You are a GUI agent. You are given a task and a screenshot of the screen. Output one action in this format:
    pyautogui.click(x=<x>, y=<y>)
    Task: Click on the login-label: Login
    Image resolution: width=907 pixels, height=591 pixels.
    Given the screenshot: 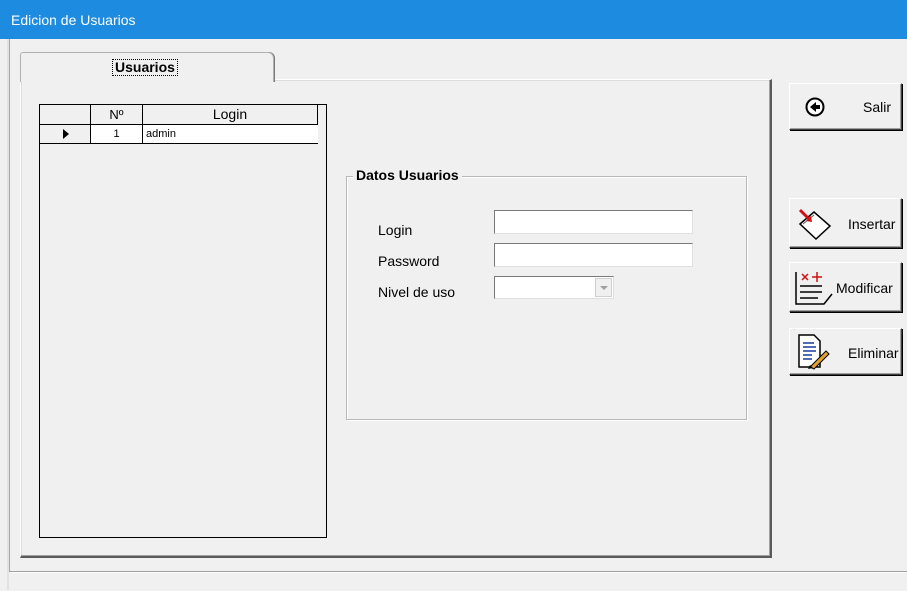 What is the action you would take?
    pyautogui.click(x=395, y=230)
    